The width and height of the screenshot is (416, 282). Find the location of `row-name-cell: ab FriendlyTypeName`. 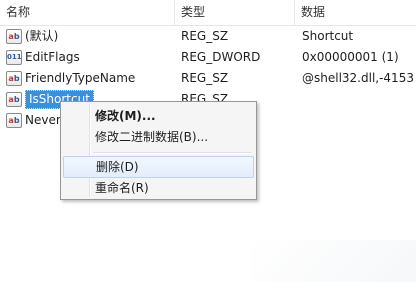

row-name-cell: ab FriendlyTypeName is located at coordinates (70, 78).